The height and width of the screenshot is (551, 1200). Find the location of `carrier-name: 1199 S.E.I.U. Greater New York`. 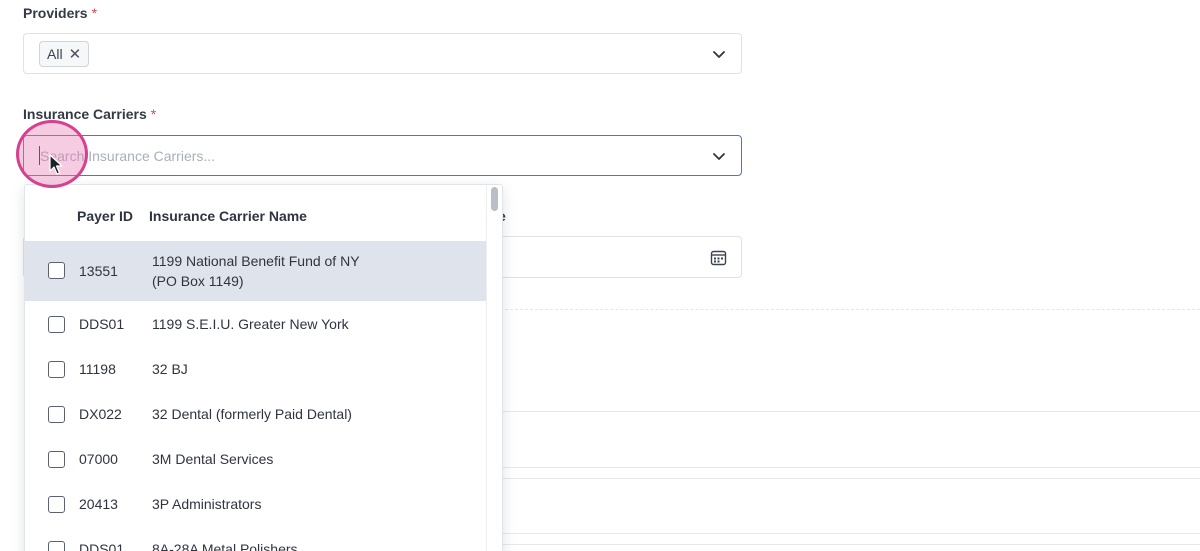

carrier-name: 1199 S.E.I.U. Greater New York is located at coordinates (250, 324).